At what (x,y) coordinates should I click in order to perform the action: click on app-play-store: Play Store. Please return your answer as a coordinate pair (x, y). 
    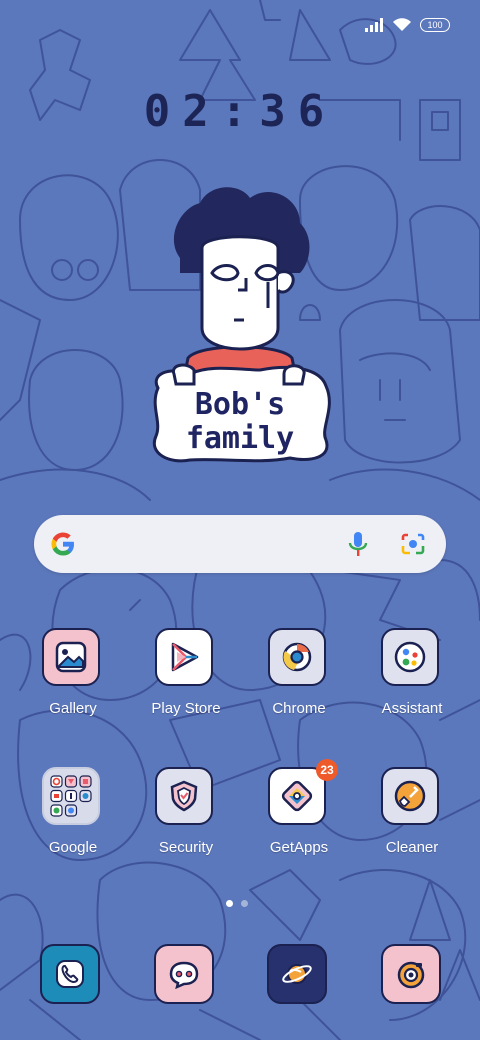
    Looking at the image, I should click on (186, 683).